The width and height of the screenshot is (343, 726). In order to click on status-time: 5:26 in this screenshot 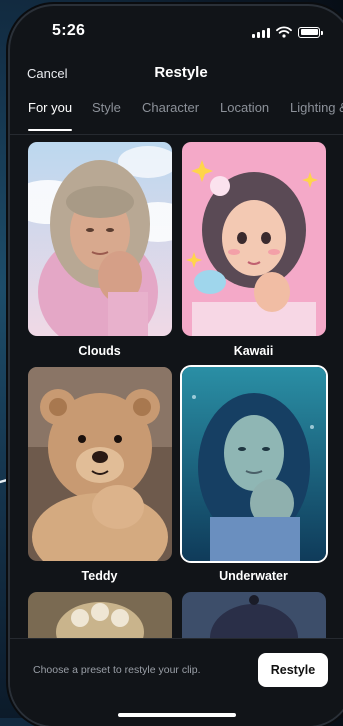, I will do `click(69, 30)`.